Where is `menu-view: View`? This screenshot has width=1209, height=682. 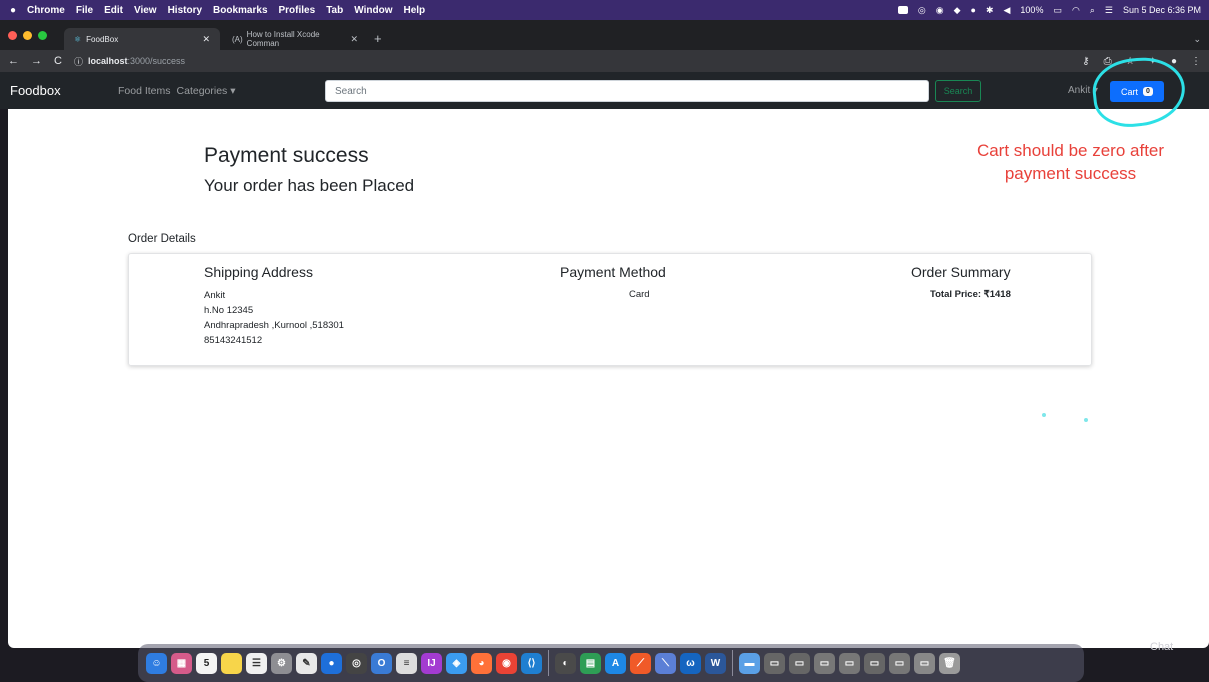
menu-view: View is located at coordinates (145, 10).